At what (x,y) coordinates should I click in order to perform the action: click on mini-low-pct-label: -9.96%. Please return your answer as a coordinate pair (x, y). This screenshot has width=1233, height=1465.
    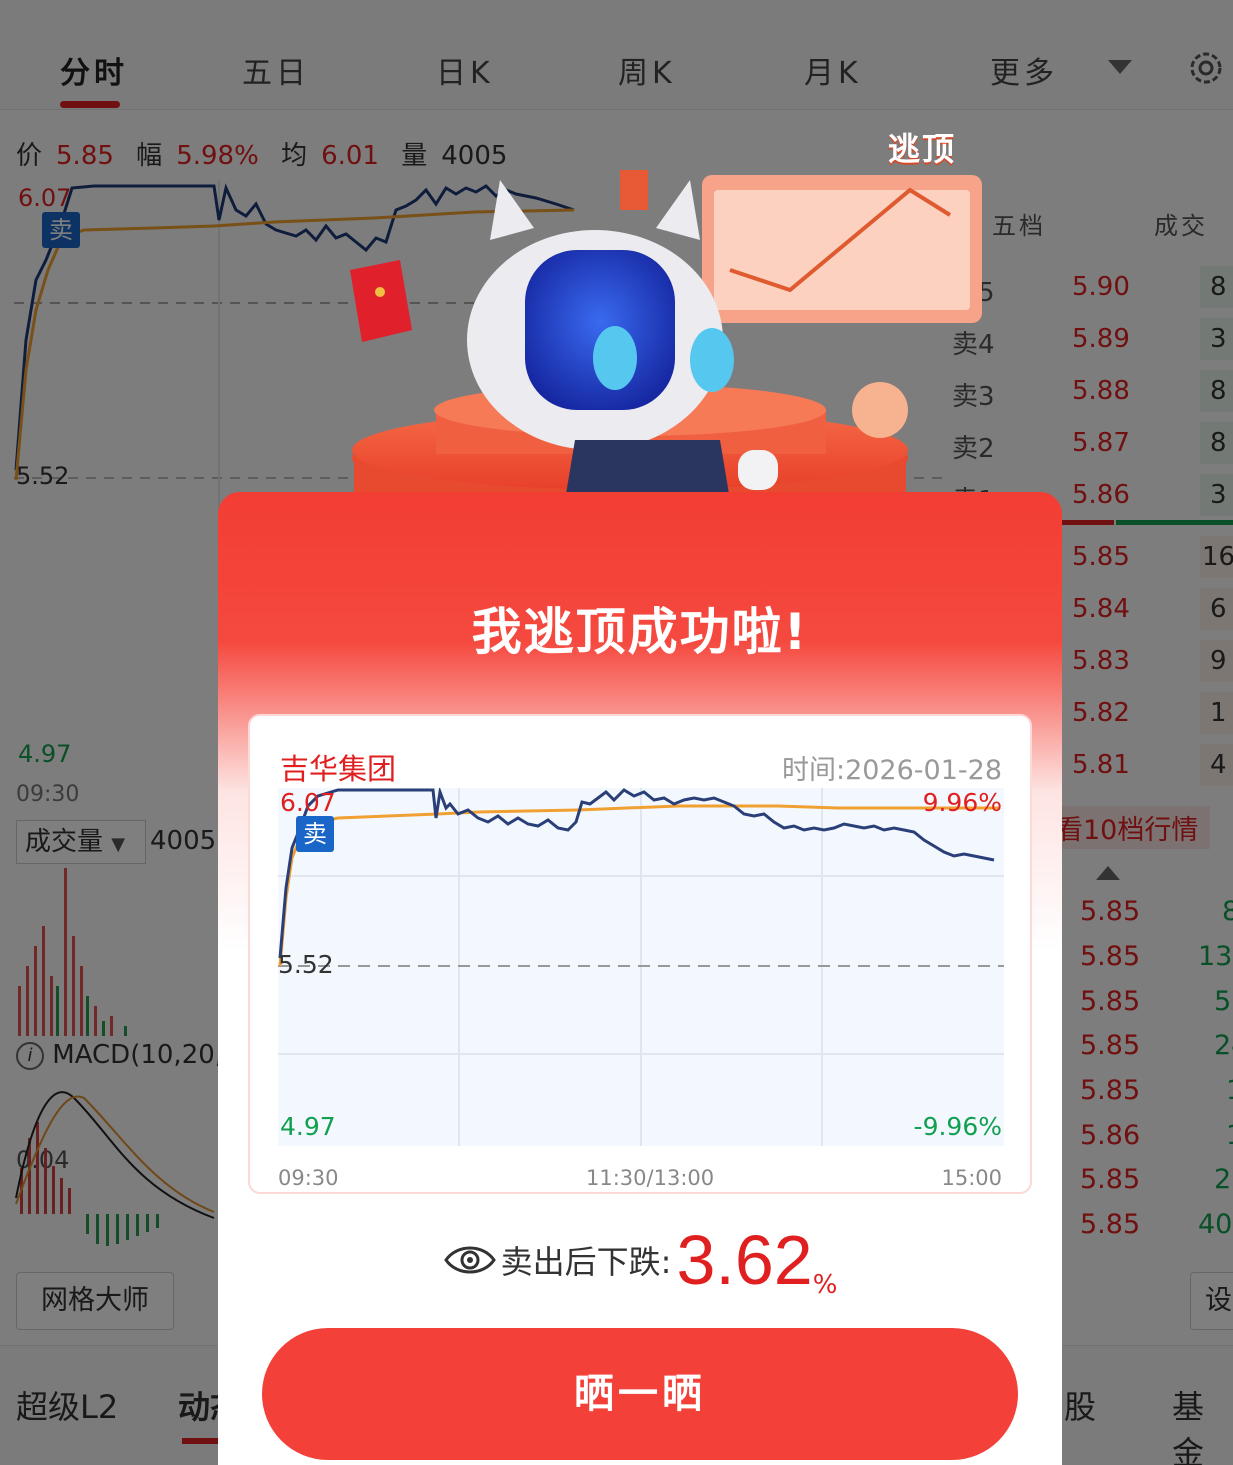
    Looking at the image, I should click on (957, 1126).